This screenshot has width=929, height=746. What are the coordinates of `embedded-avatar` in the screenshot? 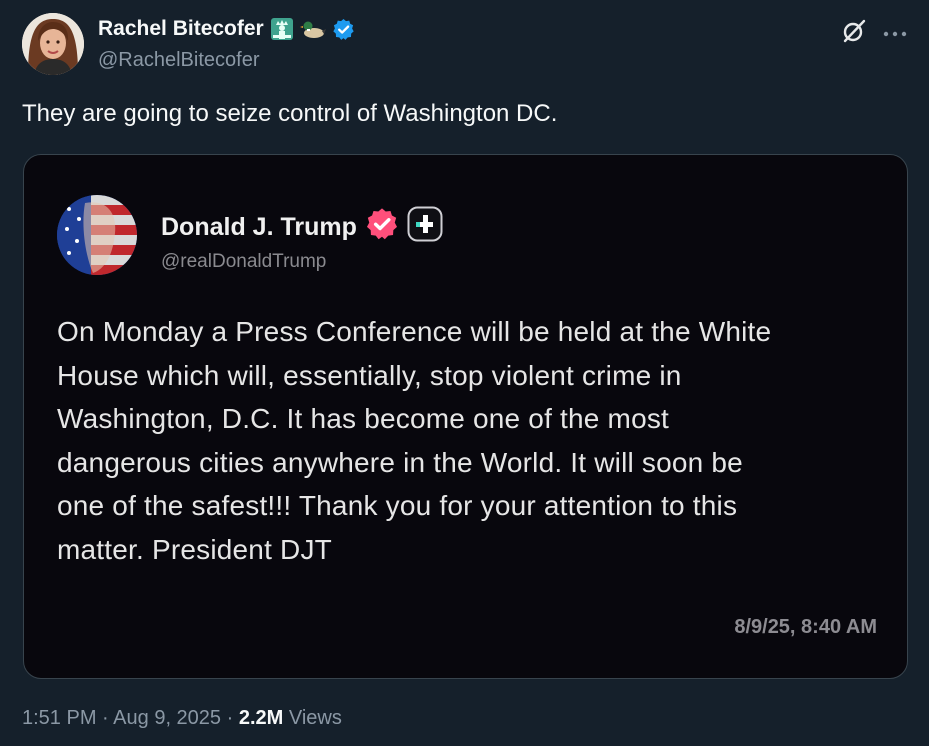 It's located at (97, 235).